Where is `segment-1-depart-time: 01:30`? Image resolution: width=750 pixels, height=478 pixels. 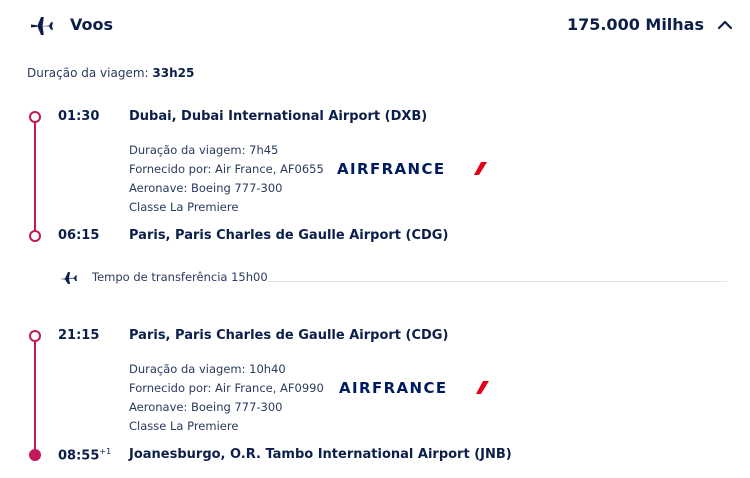 segment-1-depart-time: 01:30 is located at coordinates (79, 116).